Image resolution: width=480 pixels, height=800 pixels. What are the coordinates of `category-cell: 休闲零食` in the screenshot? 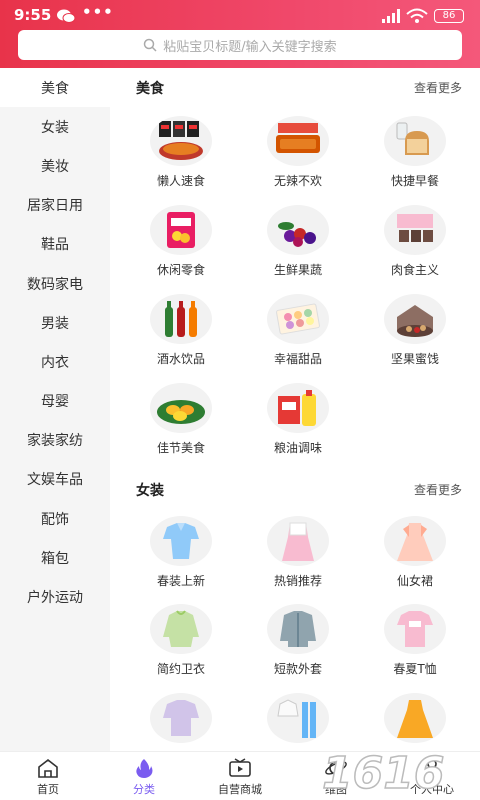 It's located at (181, 245).